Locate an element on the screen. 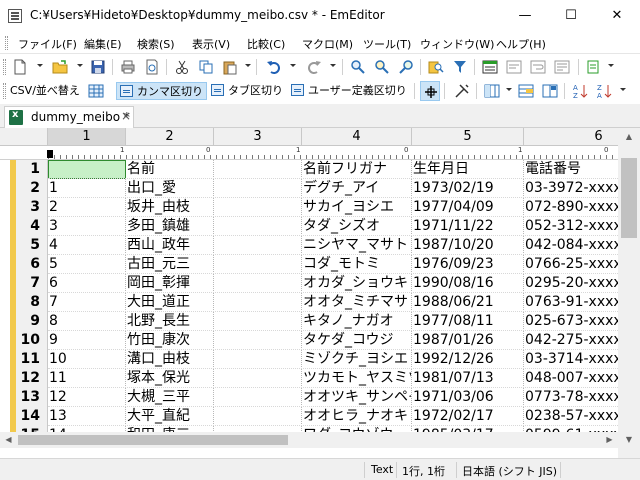  table-cell: 2 is located at coordinates (87, 207).